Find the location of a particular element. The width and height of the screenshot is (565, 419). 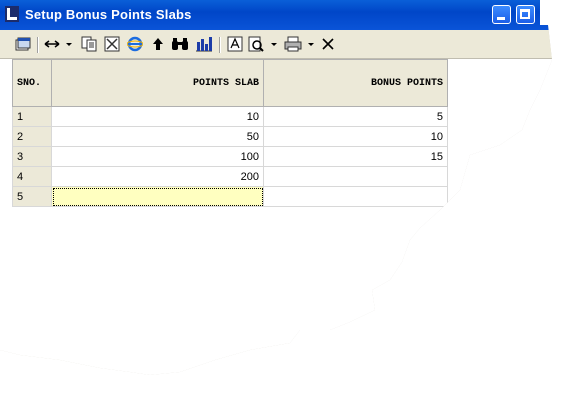

minimize-icon is located at coordinates (501, 18).